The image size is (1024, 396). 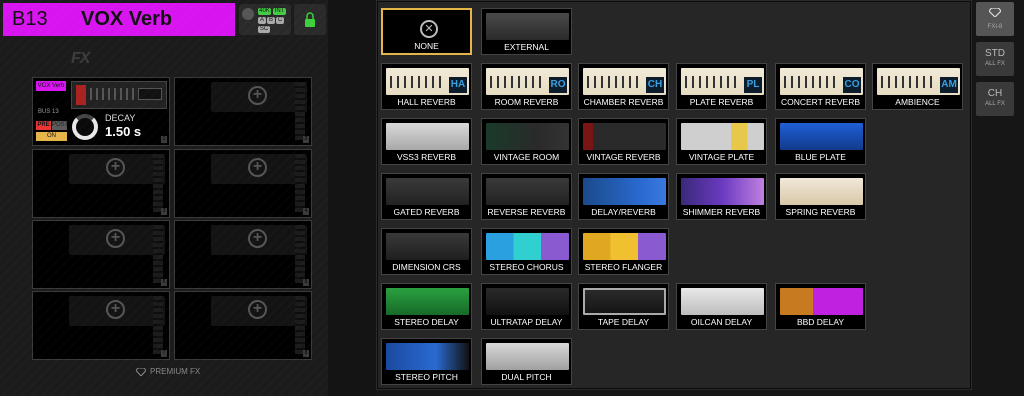 I want to click on slot-number: 4, so click(x=306, y=211).